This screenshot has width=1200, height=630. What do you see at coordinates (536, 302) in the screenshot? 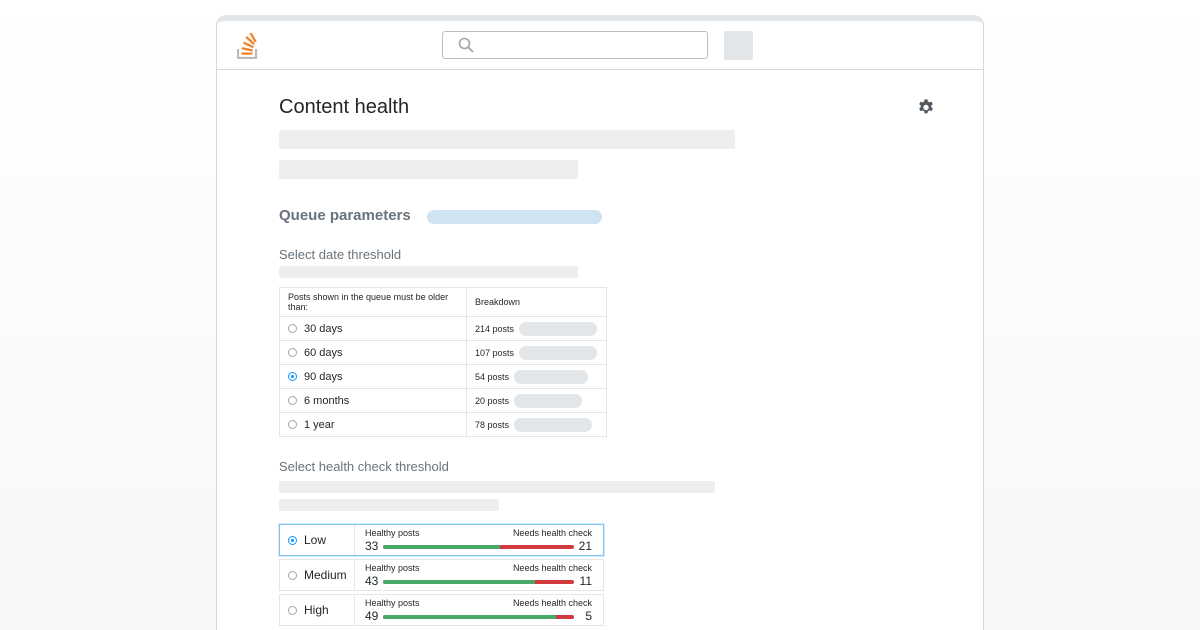
I see `table-header-breakdown: Breakdown` at bounding box center [536, 302].